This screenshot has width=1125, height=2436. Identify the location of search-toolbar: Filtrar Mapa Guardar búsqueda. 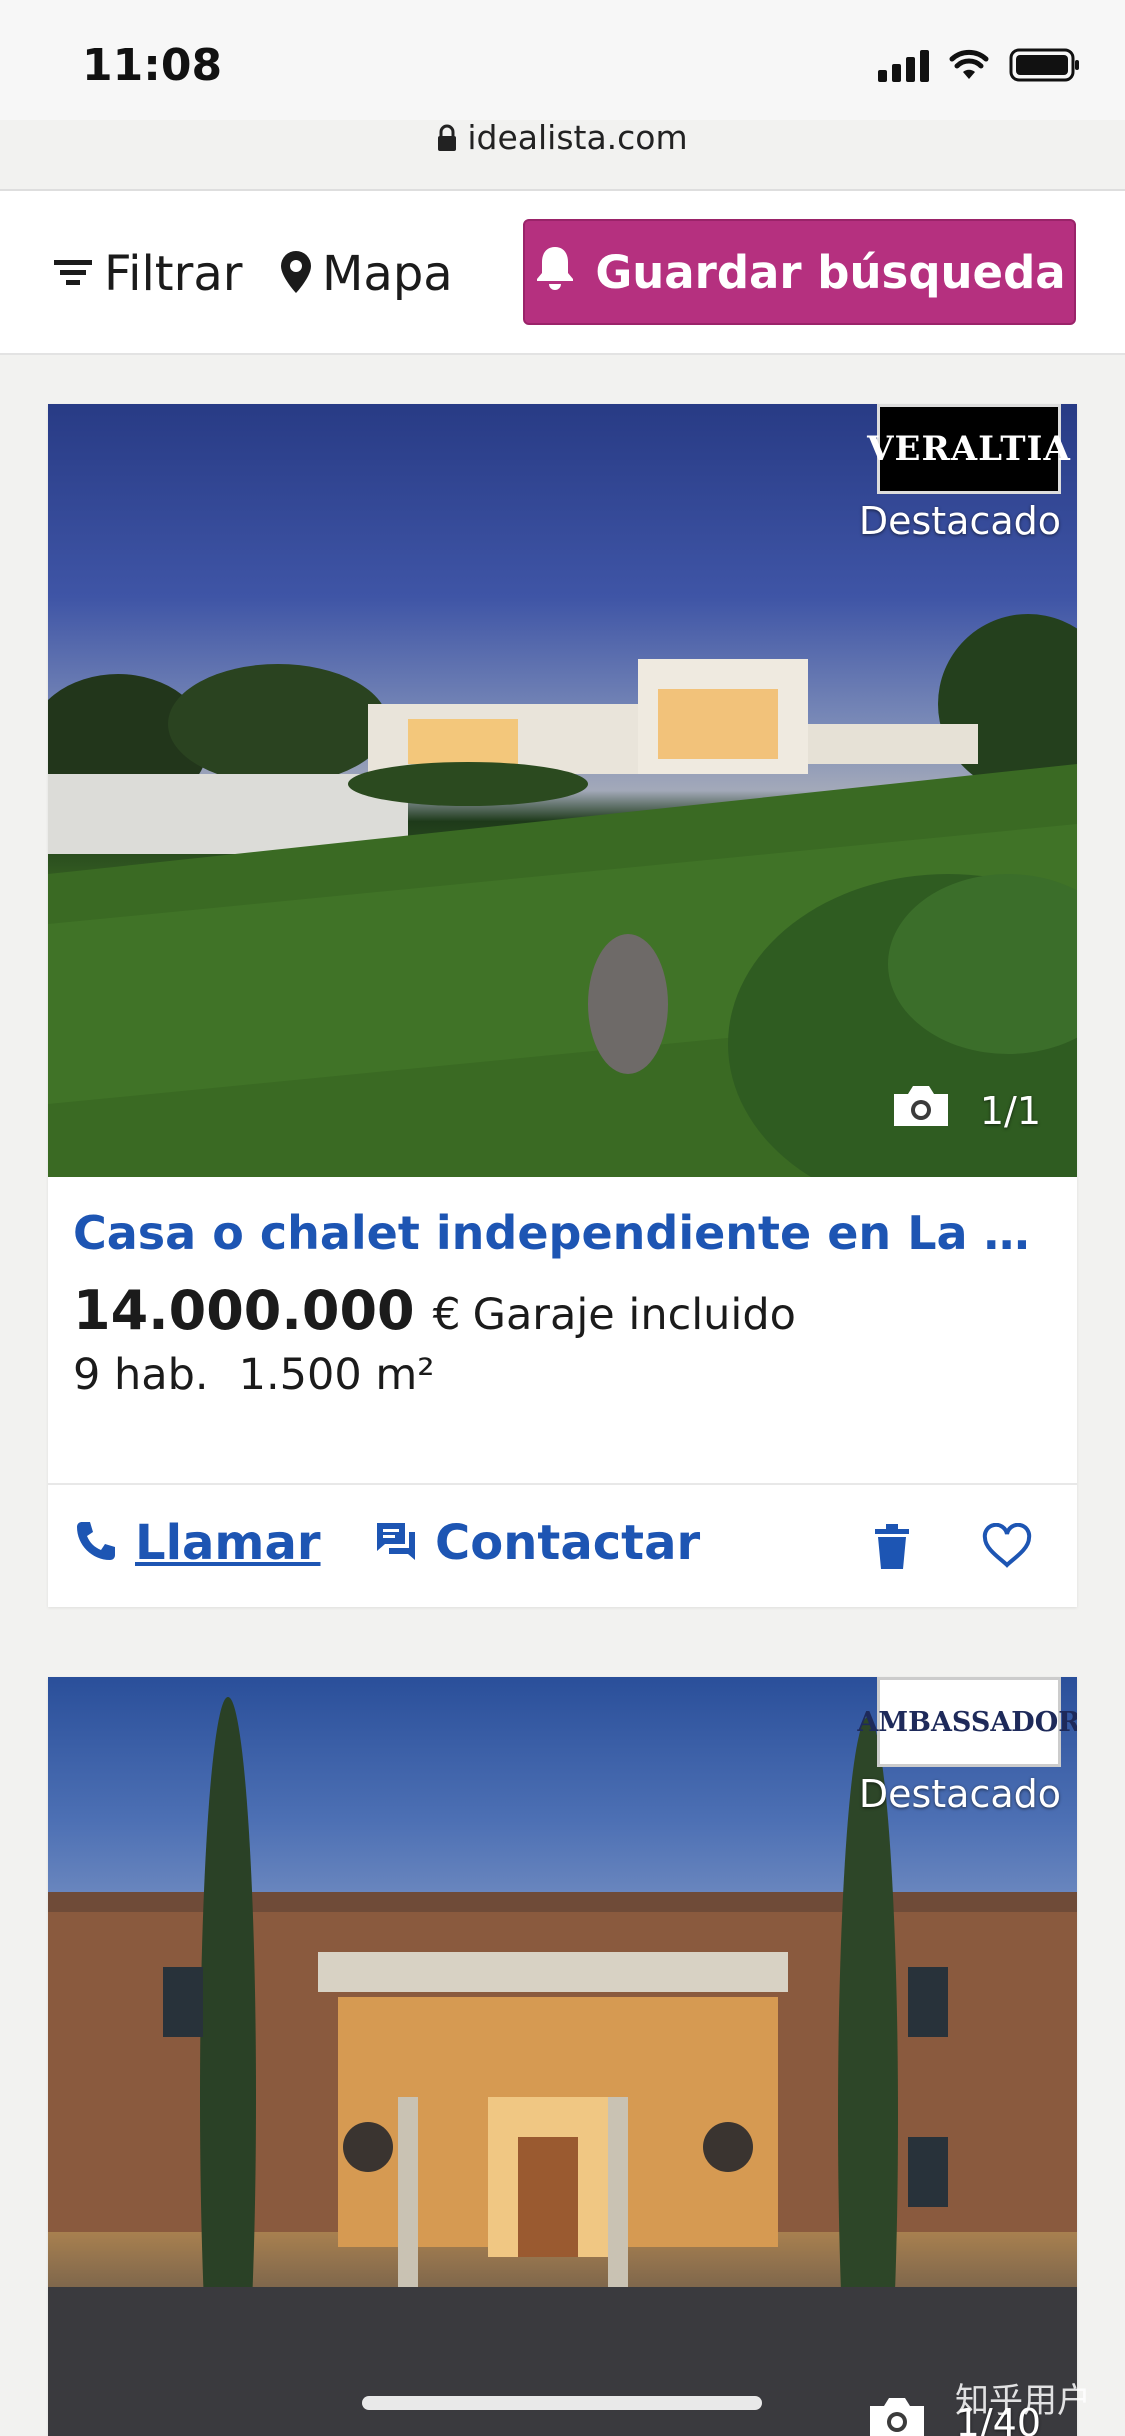
(562, 273).